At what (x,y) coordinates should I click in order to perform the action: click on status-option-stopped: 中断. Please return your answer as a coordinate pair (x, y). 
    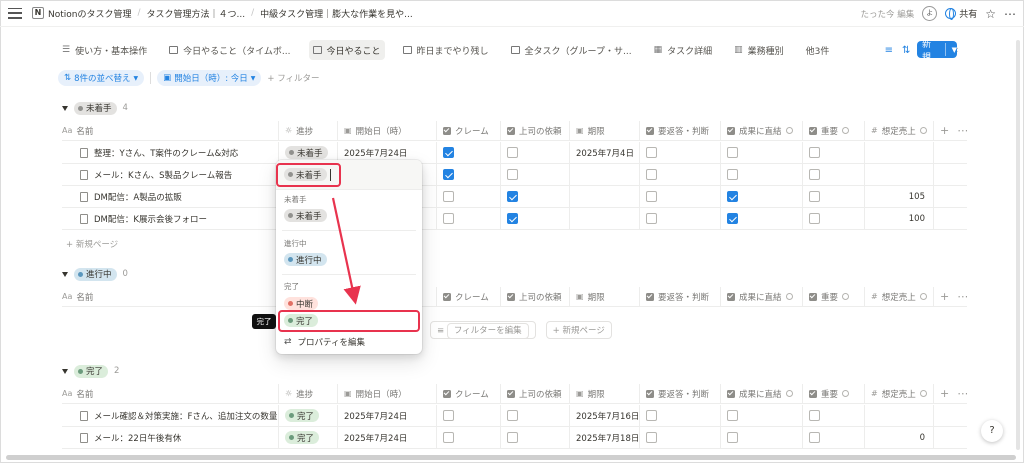
    Looking at the image, I should click on (301, 303).